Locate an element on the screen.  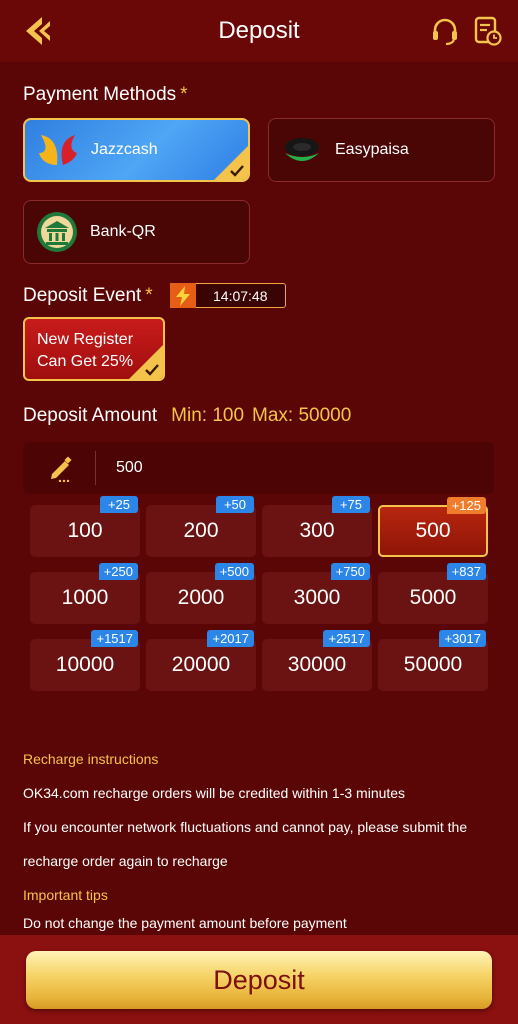
bonus-badge: +1517 is located at coordinates (114, 638).